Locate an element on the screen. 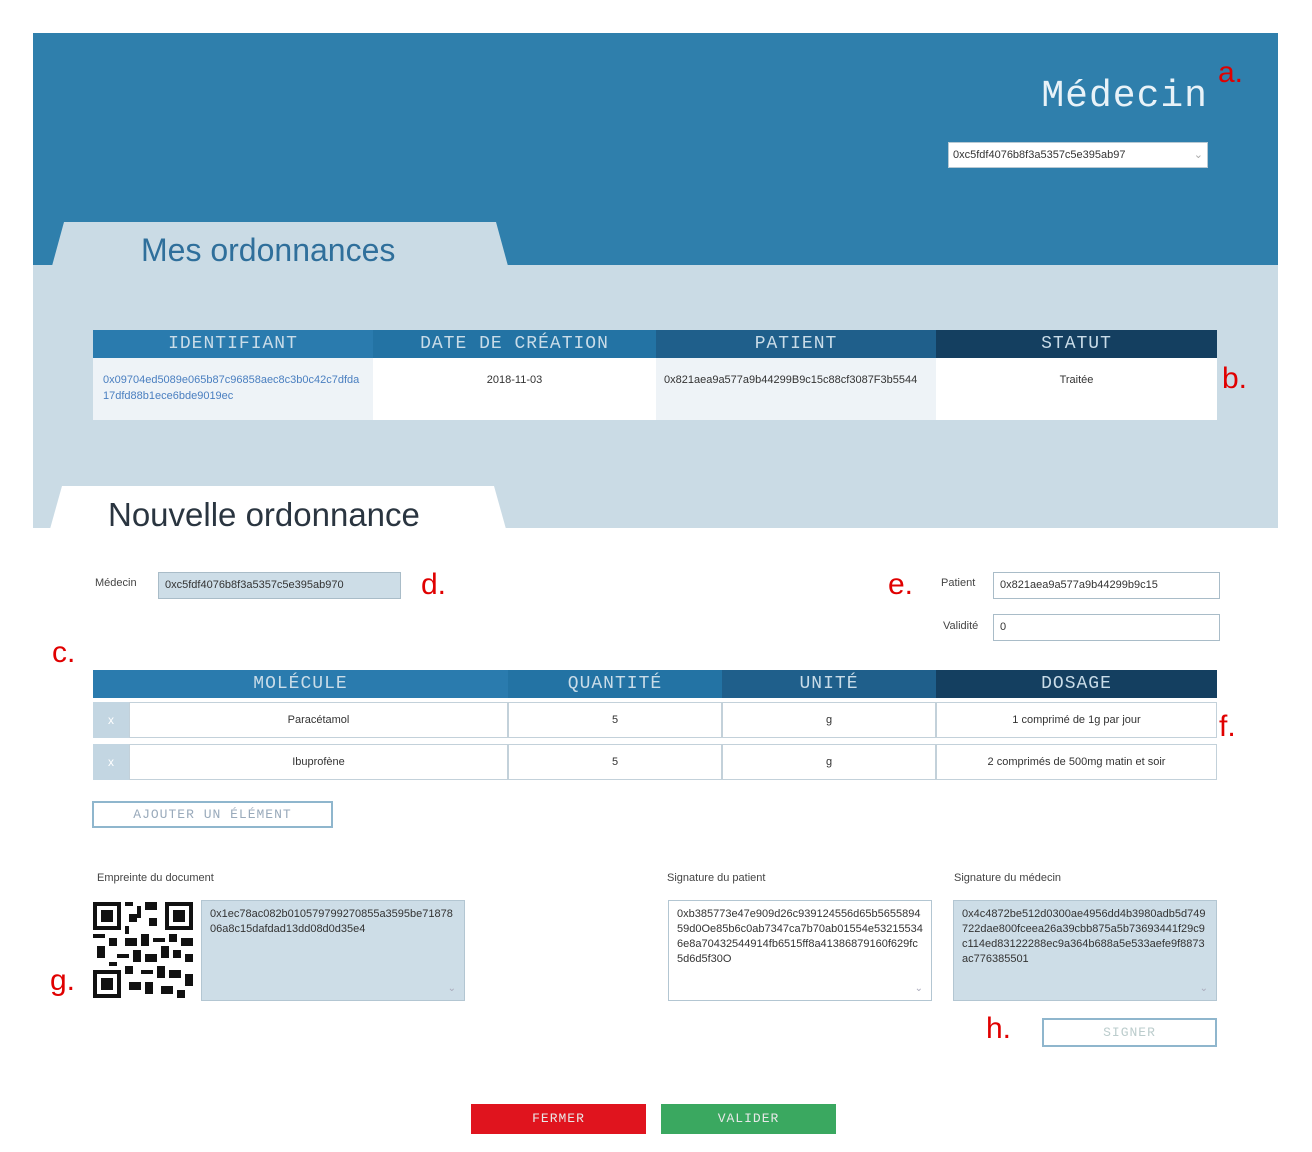 This screenshot has height=1152, width=1312. annotation-marker-f: f. is located at coordinates (1227, 726).